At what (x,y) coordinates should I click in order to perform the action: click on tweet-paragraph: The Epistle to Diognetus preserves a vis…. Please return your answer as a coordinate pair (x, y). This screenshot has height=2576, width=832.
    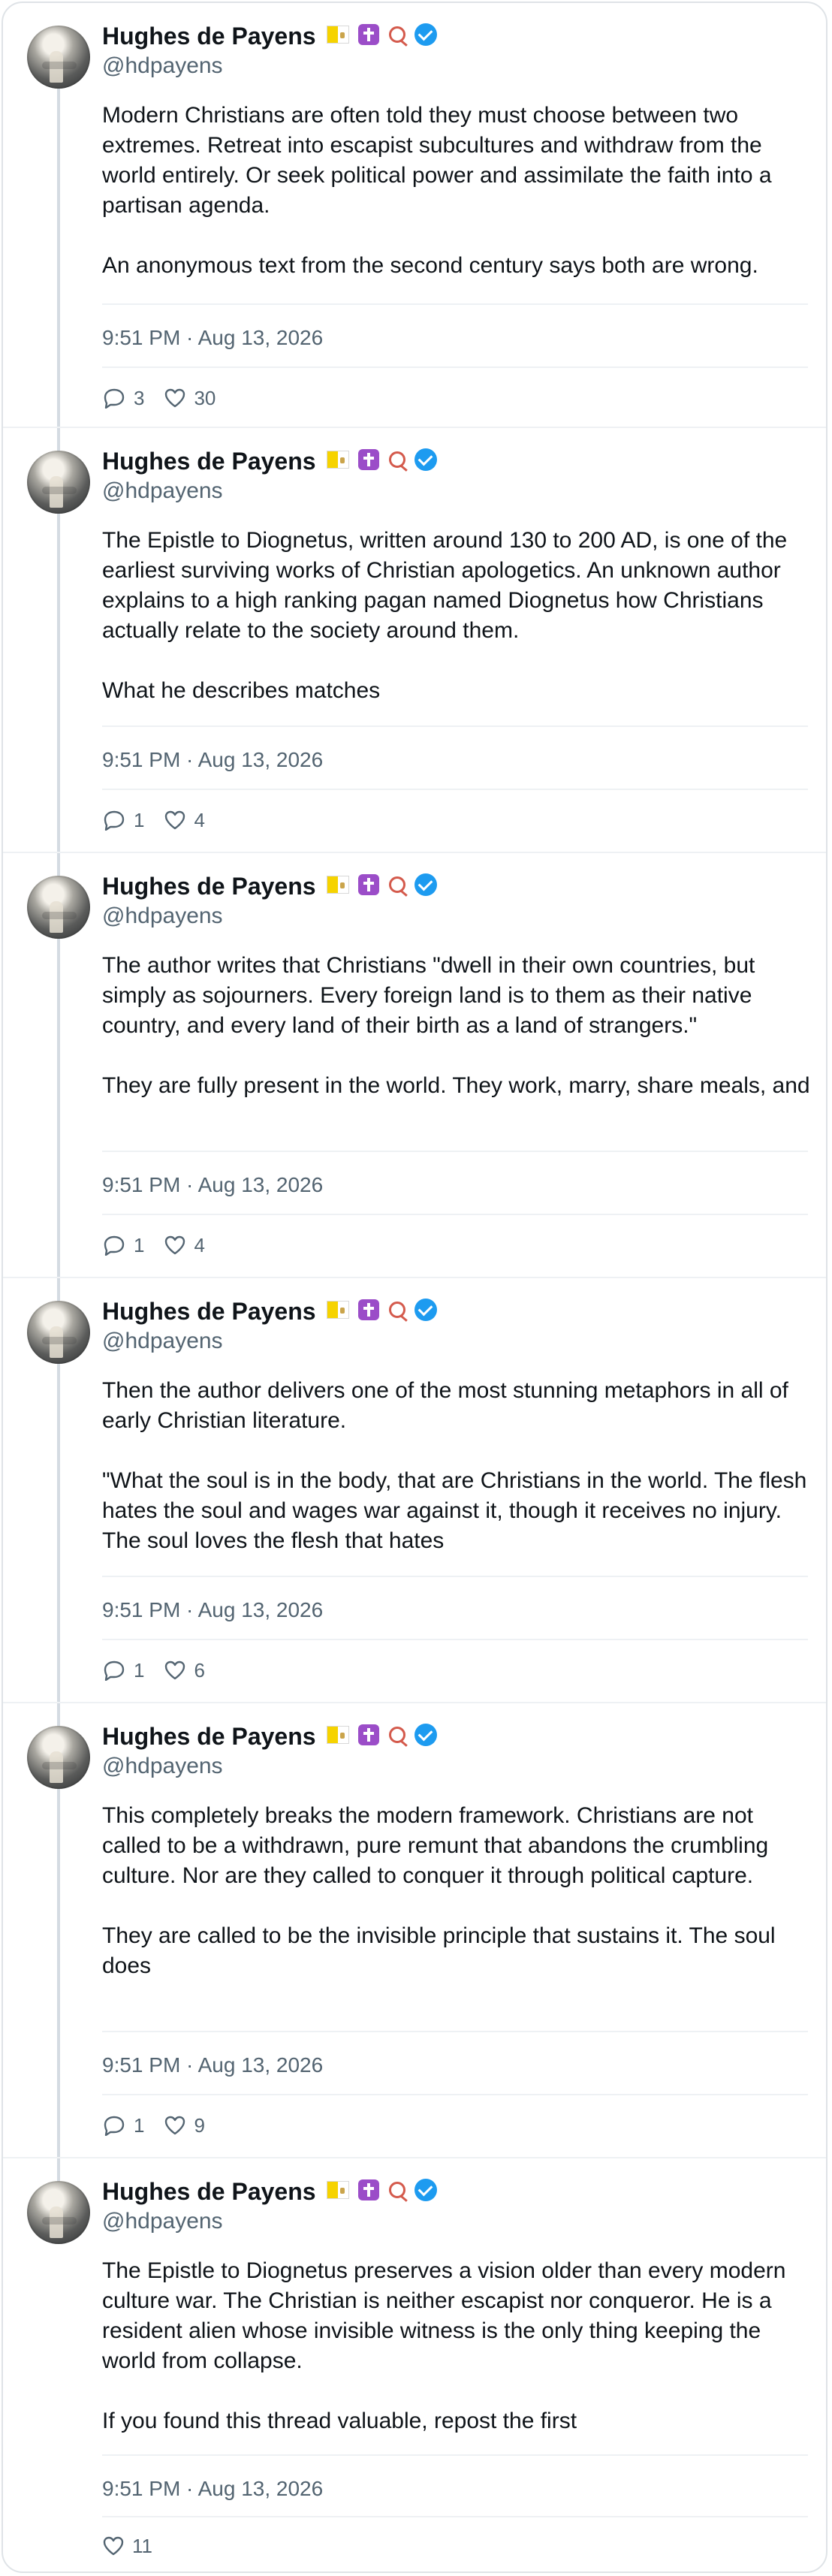
    Looking at the image, I should click on (444, 2315).